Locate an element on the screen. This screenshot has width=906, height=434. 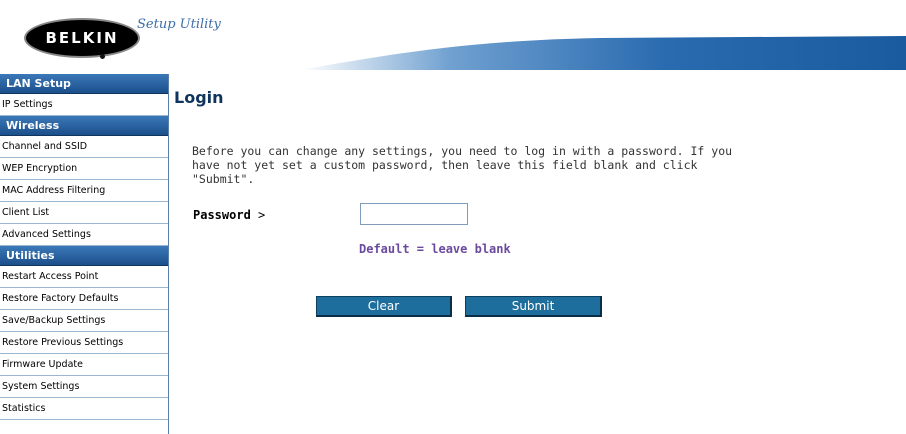
sidebar-section-utilities: Utilities is located at coordinates (84, 256).